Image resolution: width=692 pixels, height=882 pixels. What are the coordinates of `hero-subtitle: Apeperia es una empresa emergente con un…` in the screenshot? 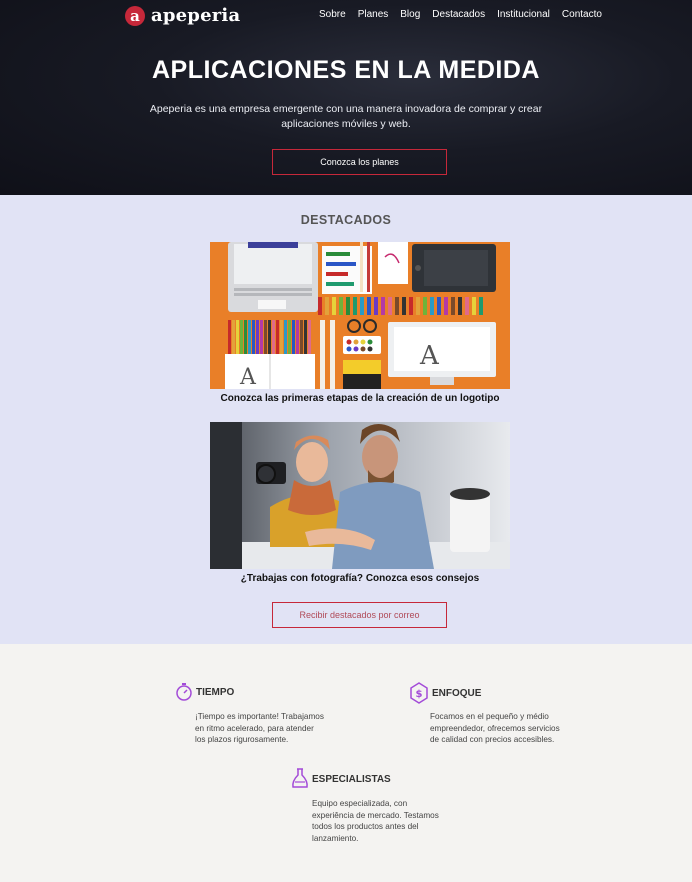 It's located at (346, 116).